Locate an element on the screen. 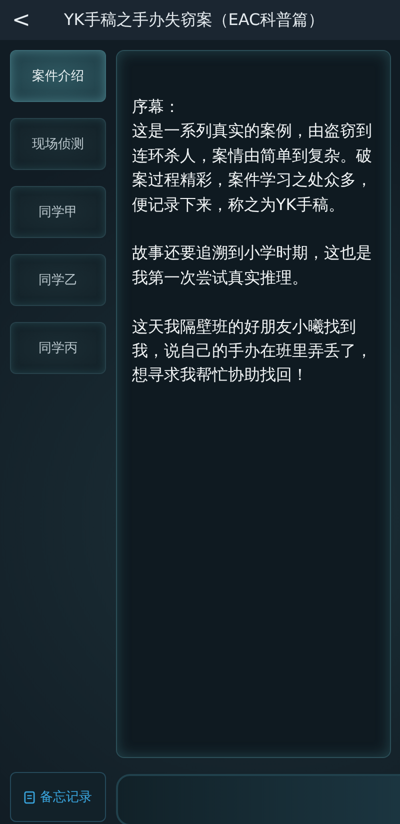  sidebar-tab: 同学丙 is located at coordinates (58, 348).